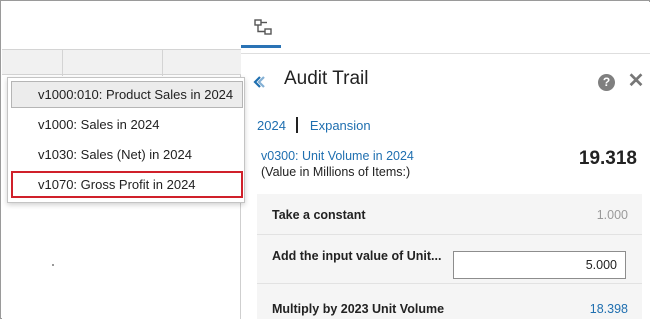  Describe the element at coordinates (539, 265) in the screenshot. I see `unit-input-field: 5.000` at that location.